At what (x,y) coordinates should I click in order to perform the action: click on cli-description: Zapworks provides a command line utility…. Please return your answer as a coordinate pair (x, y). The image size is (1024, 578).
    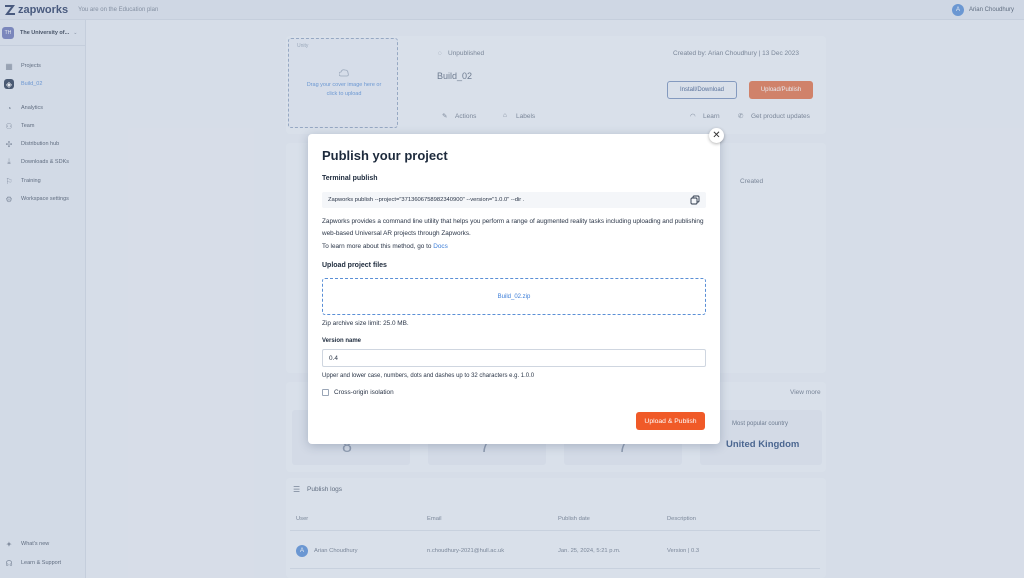
    Looking at the image, I should click on (513, 227).